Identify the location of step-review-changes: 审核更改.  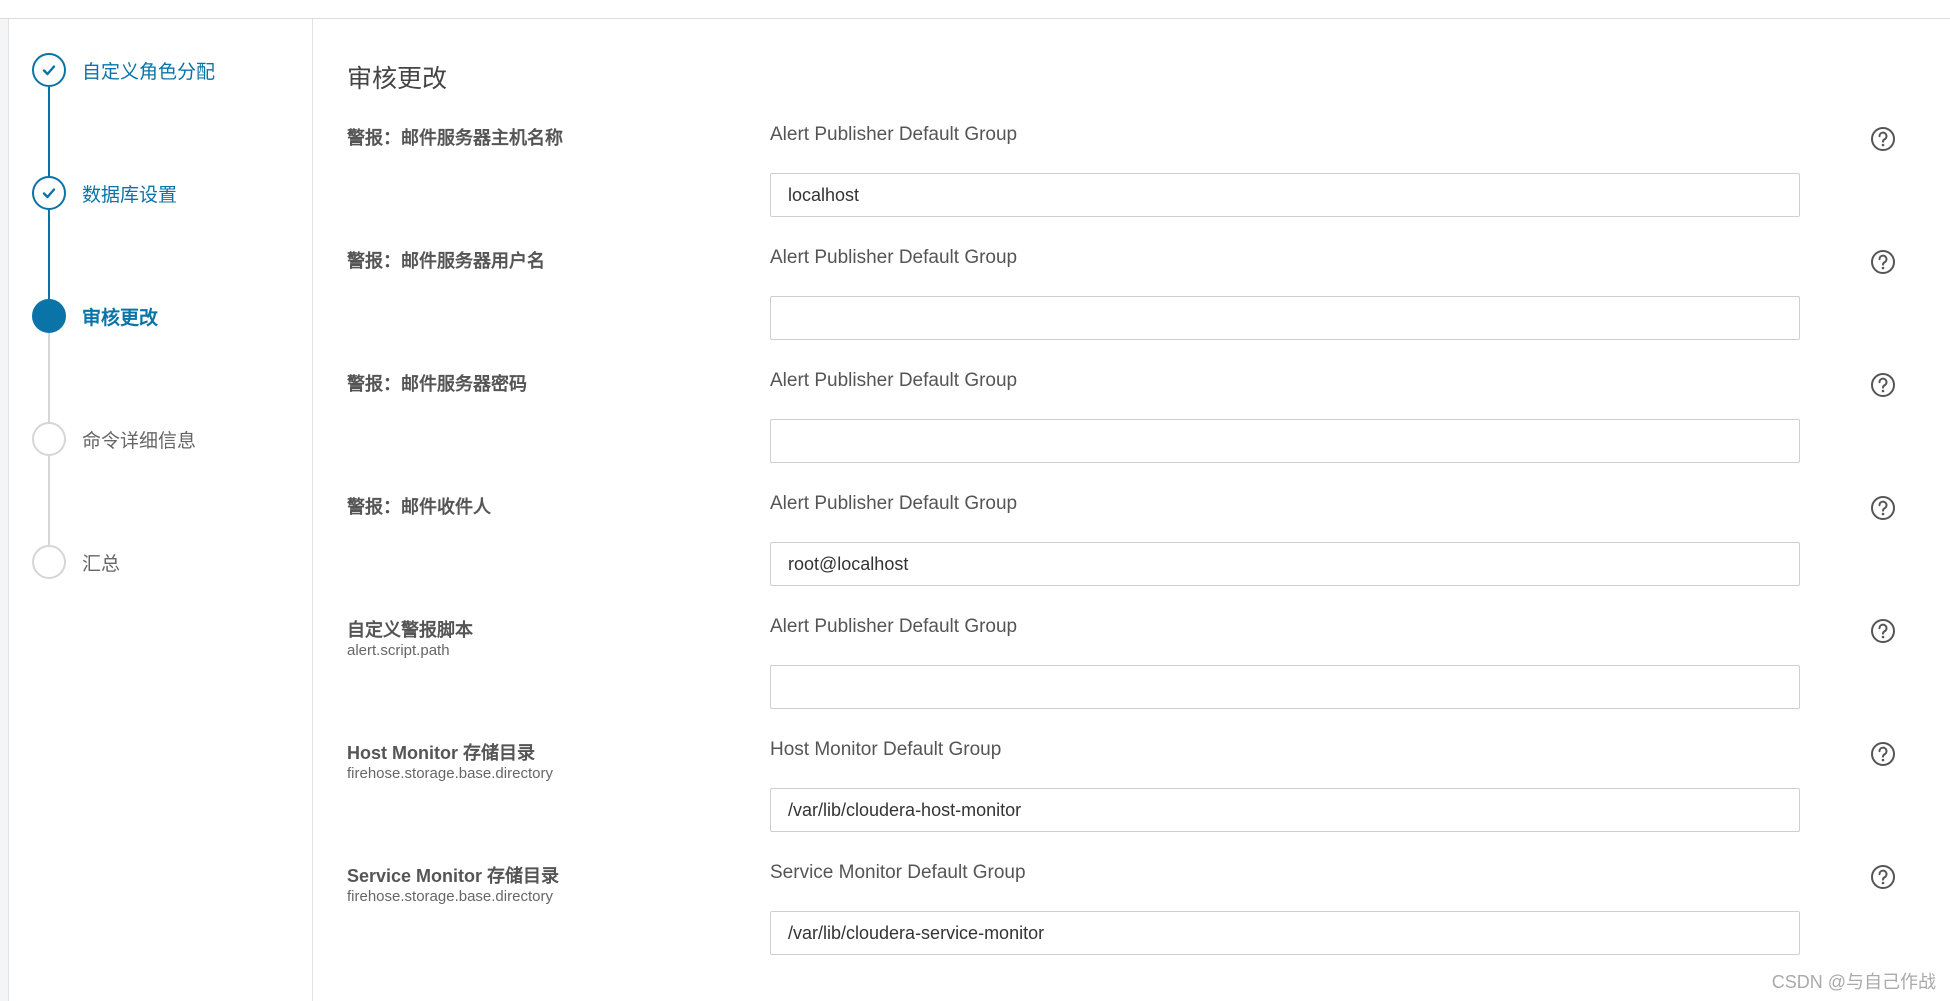
(95, 316).